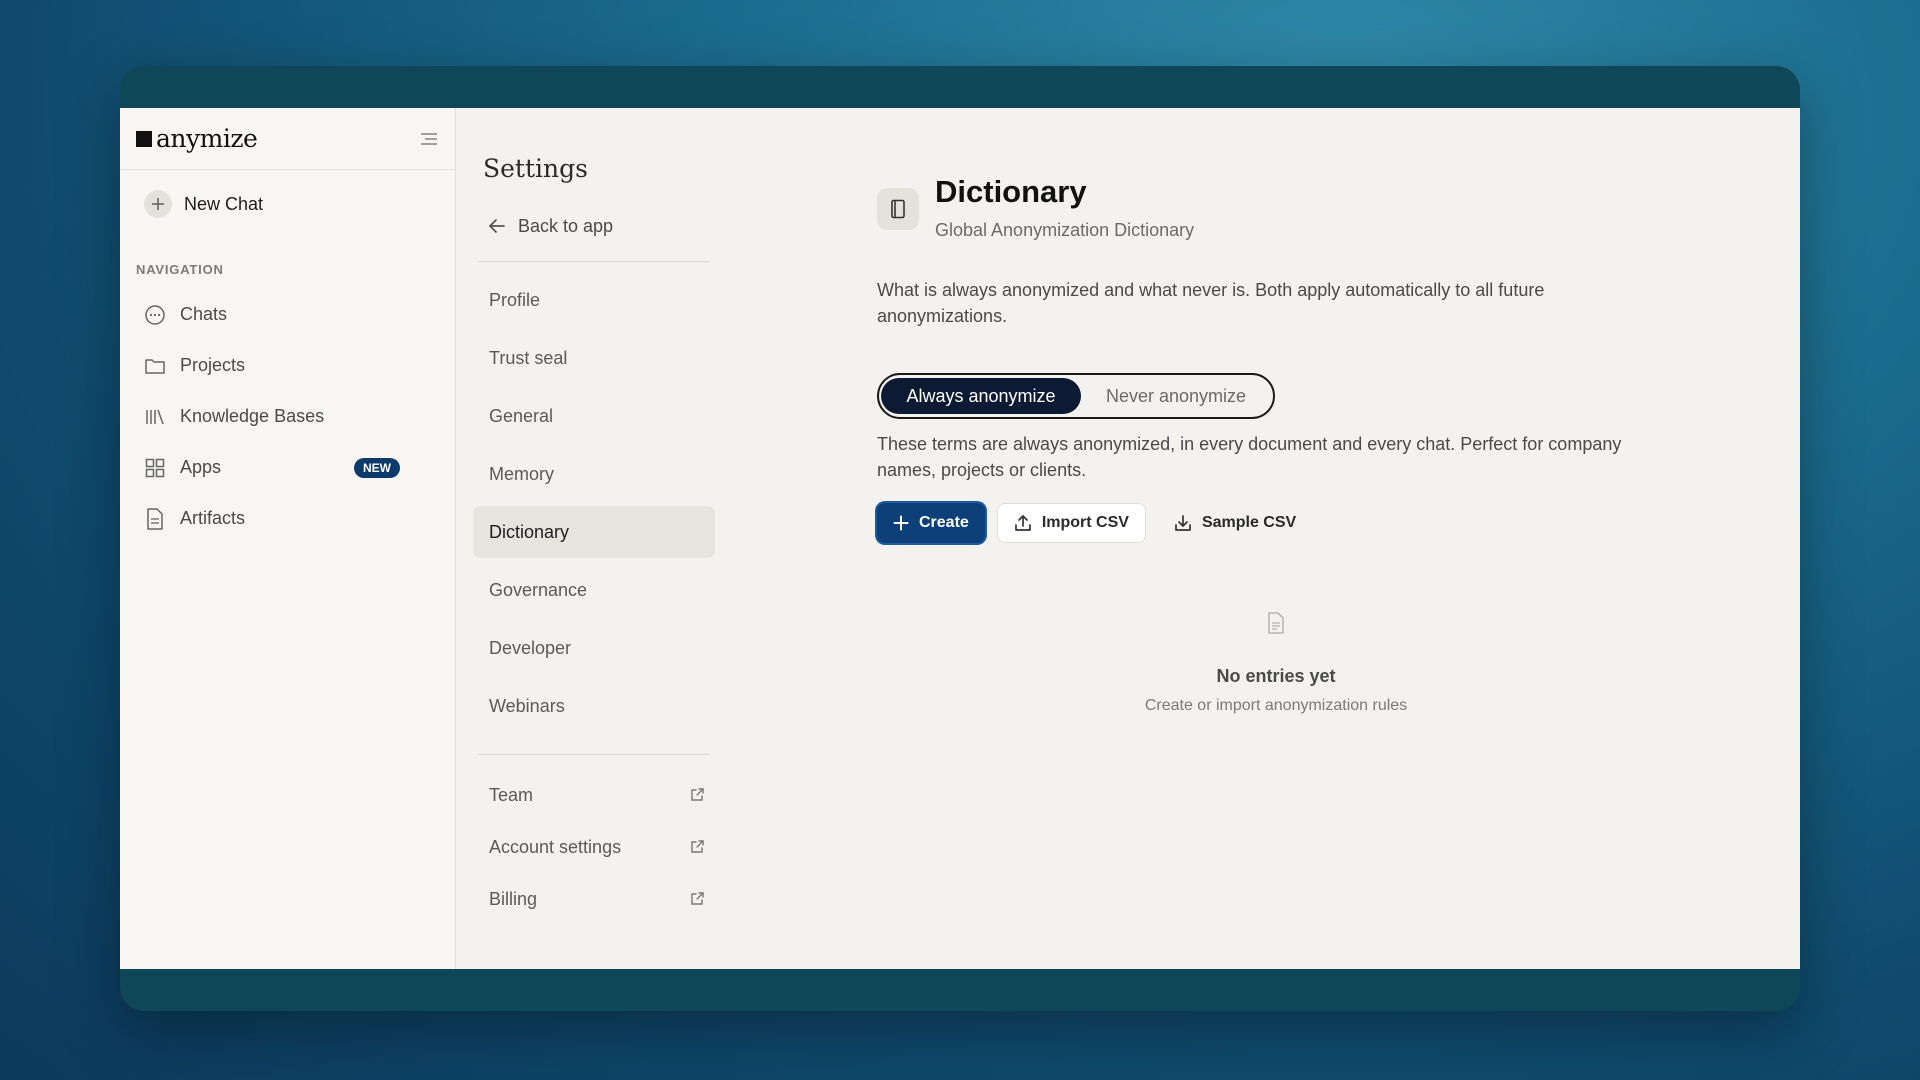 This screenshot has height=1080, width=1920. What do you see at coordinates (1022, 523) in the screenshot?
I see `upload-icon` at bounding box center [1022, 523].